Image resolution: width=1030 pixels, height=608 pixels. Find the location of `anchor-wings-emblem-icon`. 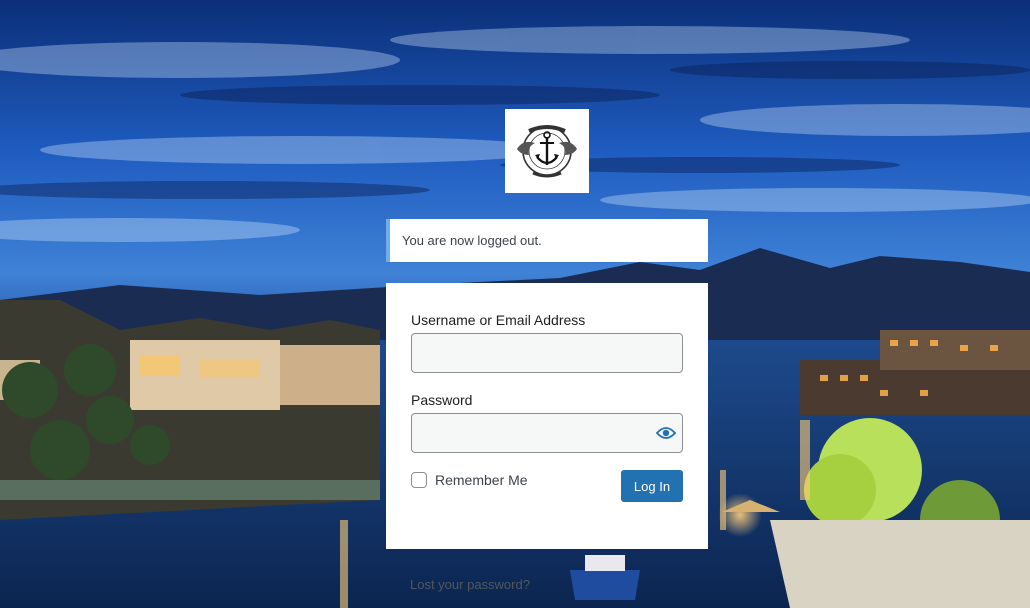

anchor-wings-emblem-icon is located at coordinates (547, 151).